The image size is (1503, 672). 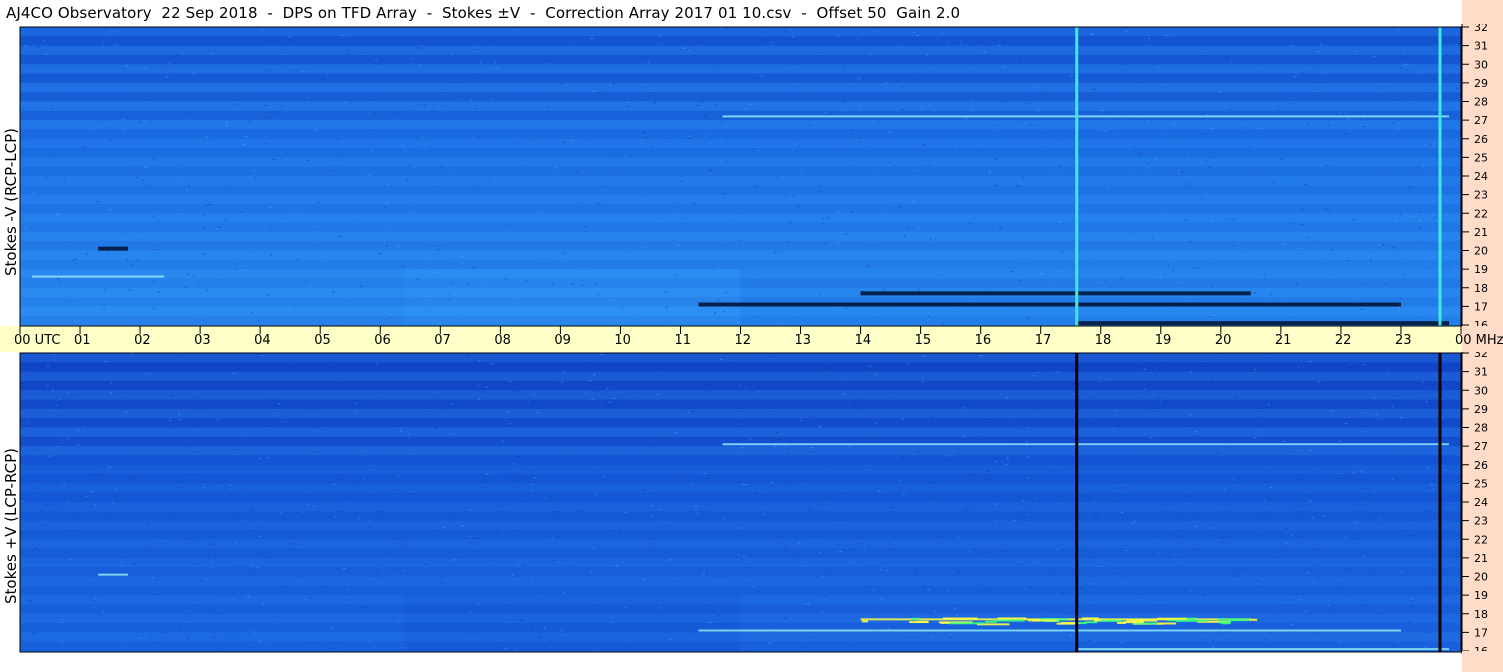 What do you see at coordinates (1481, 483) in the screenshot?
I see `frequency-tick-label: 25` at bounding box center [1481, 483].